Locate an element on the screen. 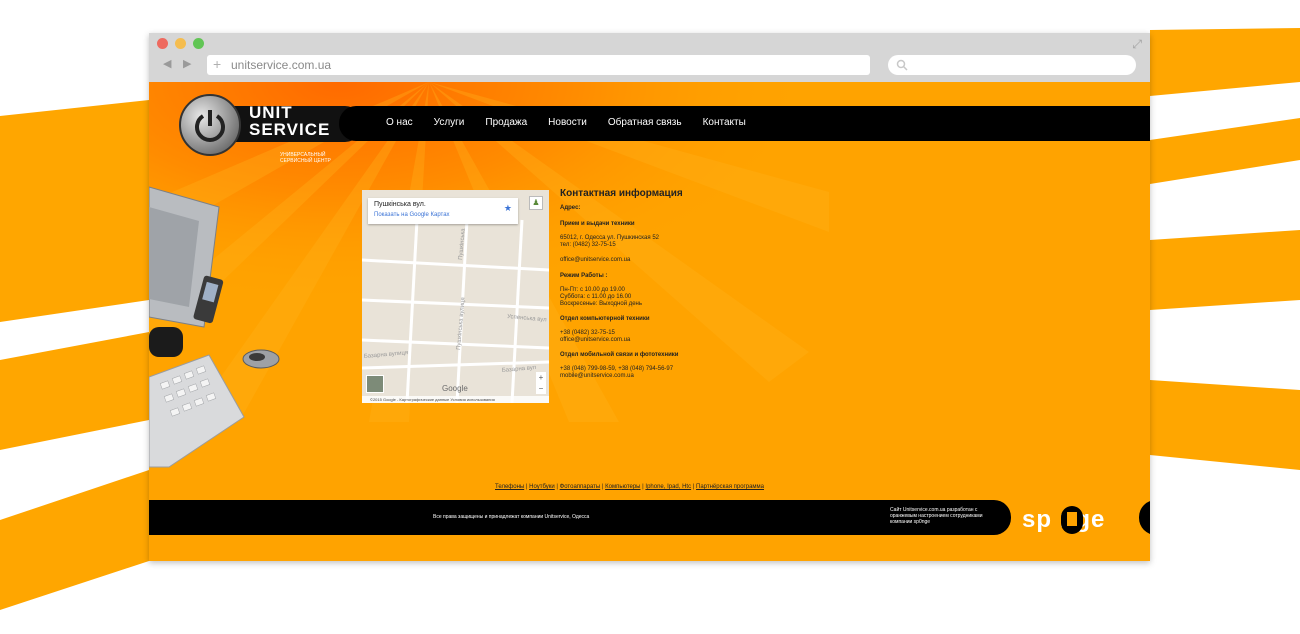  reception-email: office@unitservice.com.ua is located at coordinates (680, 260).